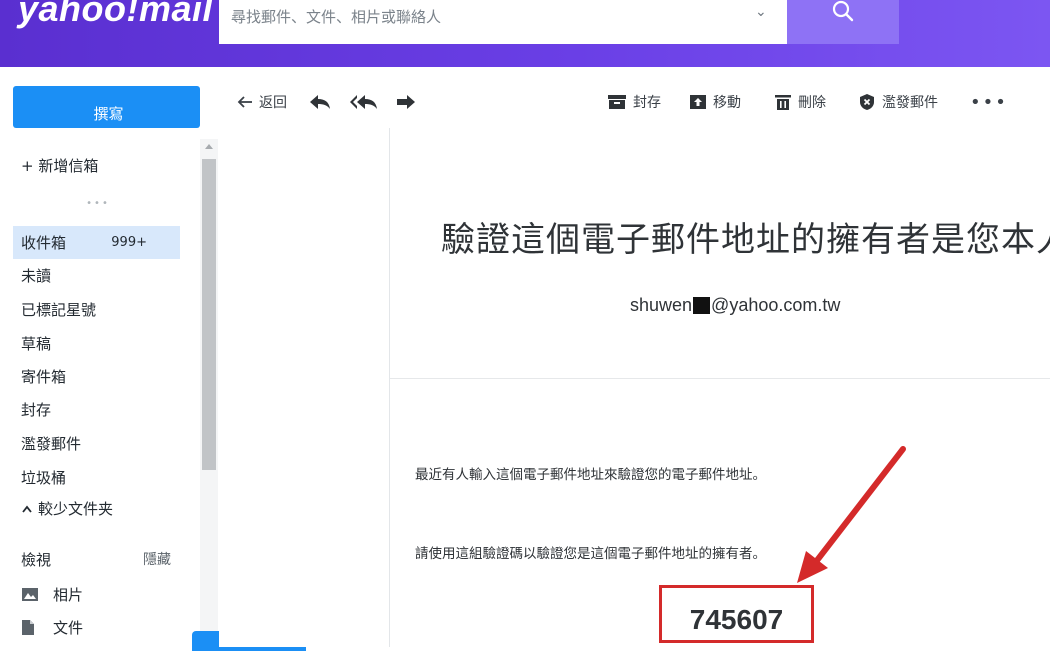 This screenshot has height=651, width=1050. Describe the element at coordinates (76, 509) in the screenshot. I see `less-folders-label: 較少文件夹` at that location.